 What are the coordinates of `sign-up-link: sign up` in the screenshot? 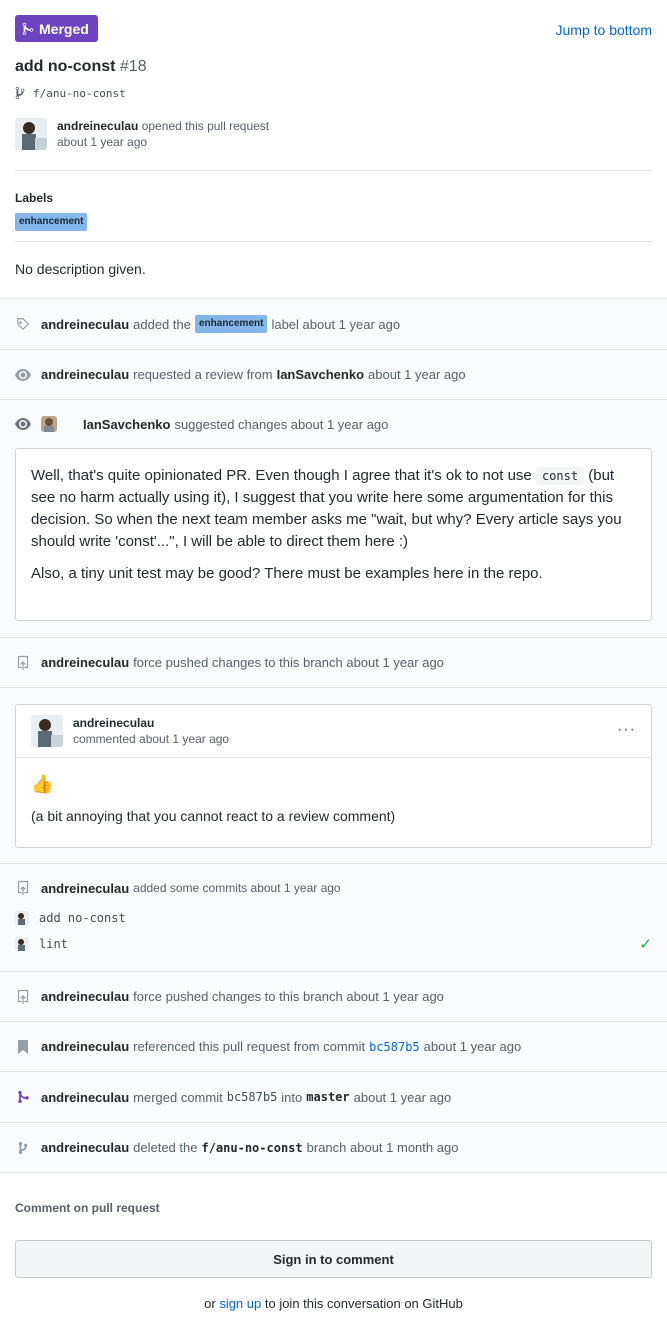 It's located at (240, 1303).